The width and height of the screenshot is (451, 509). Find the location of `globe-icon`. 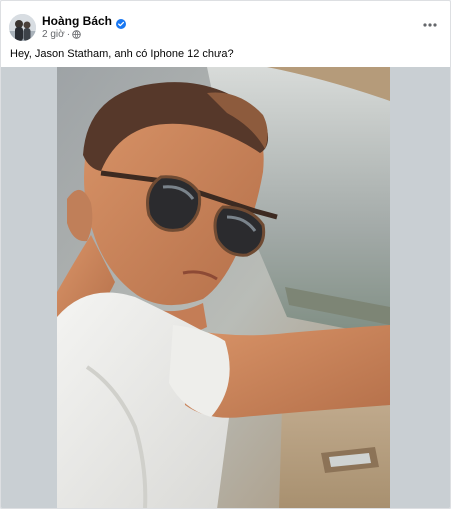

globe-icon is located at coordinates (76, 34).